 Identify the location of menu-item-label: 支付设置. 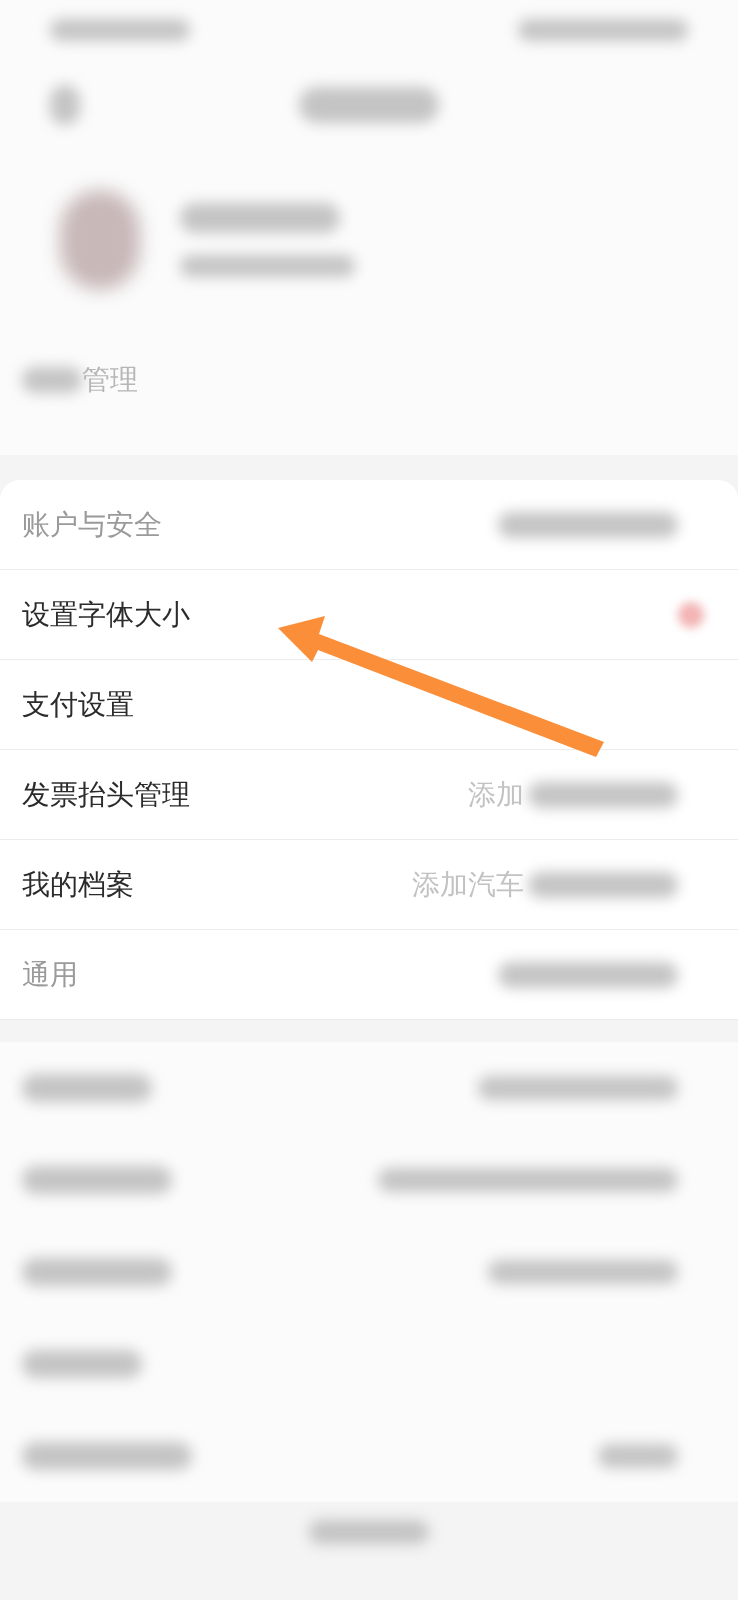
(78, 704).